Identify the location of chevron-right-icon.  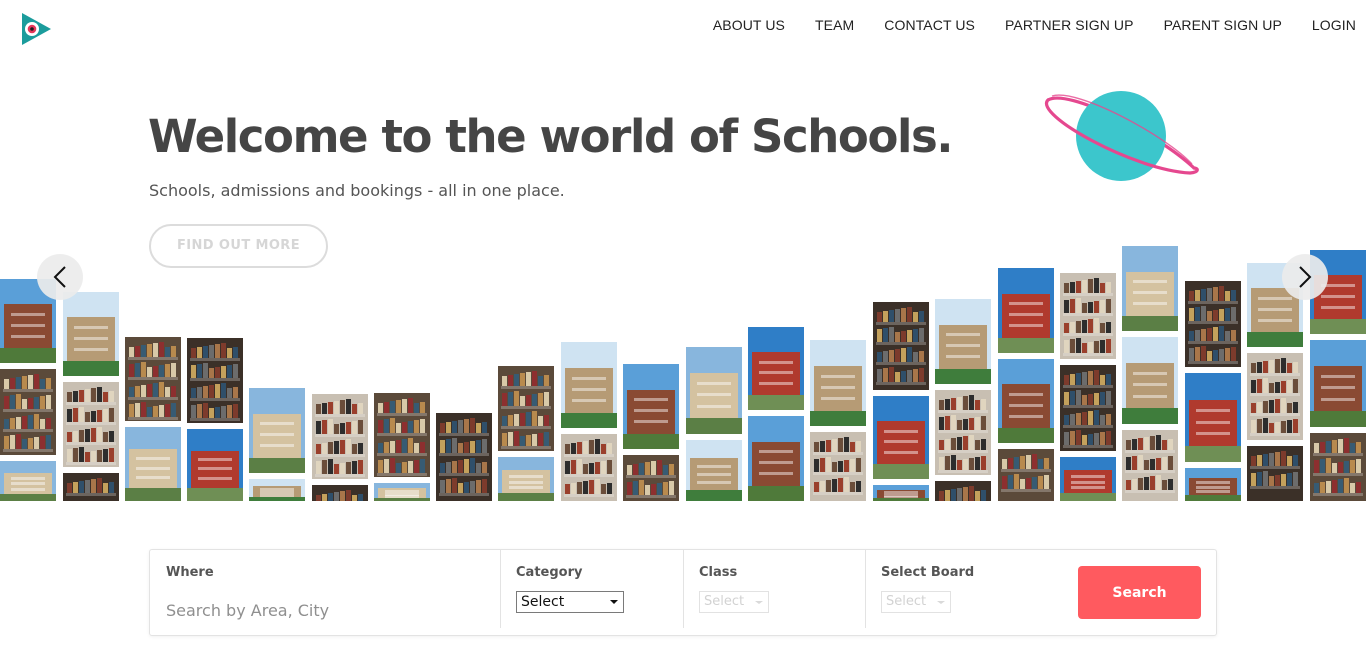
(1305, 277).